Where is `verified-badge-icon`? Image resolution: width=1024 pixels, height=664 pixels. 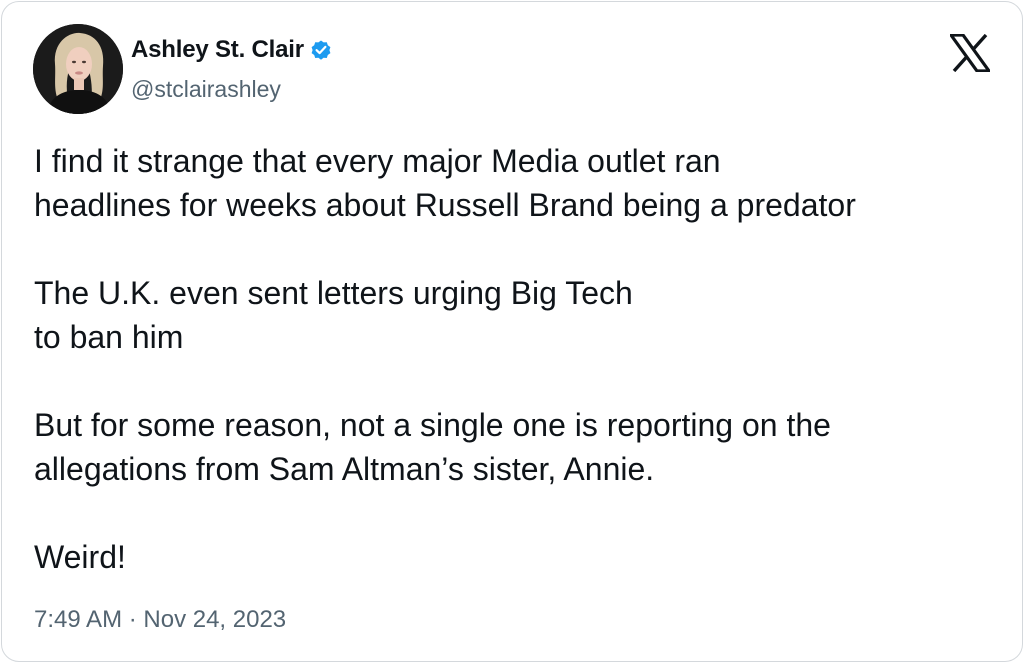
verified-badge-icon is located at coordinates (321, 50).